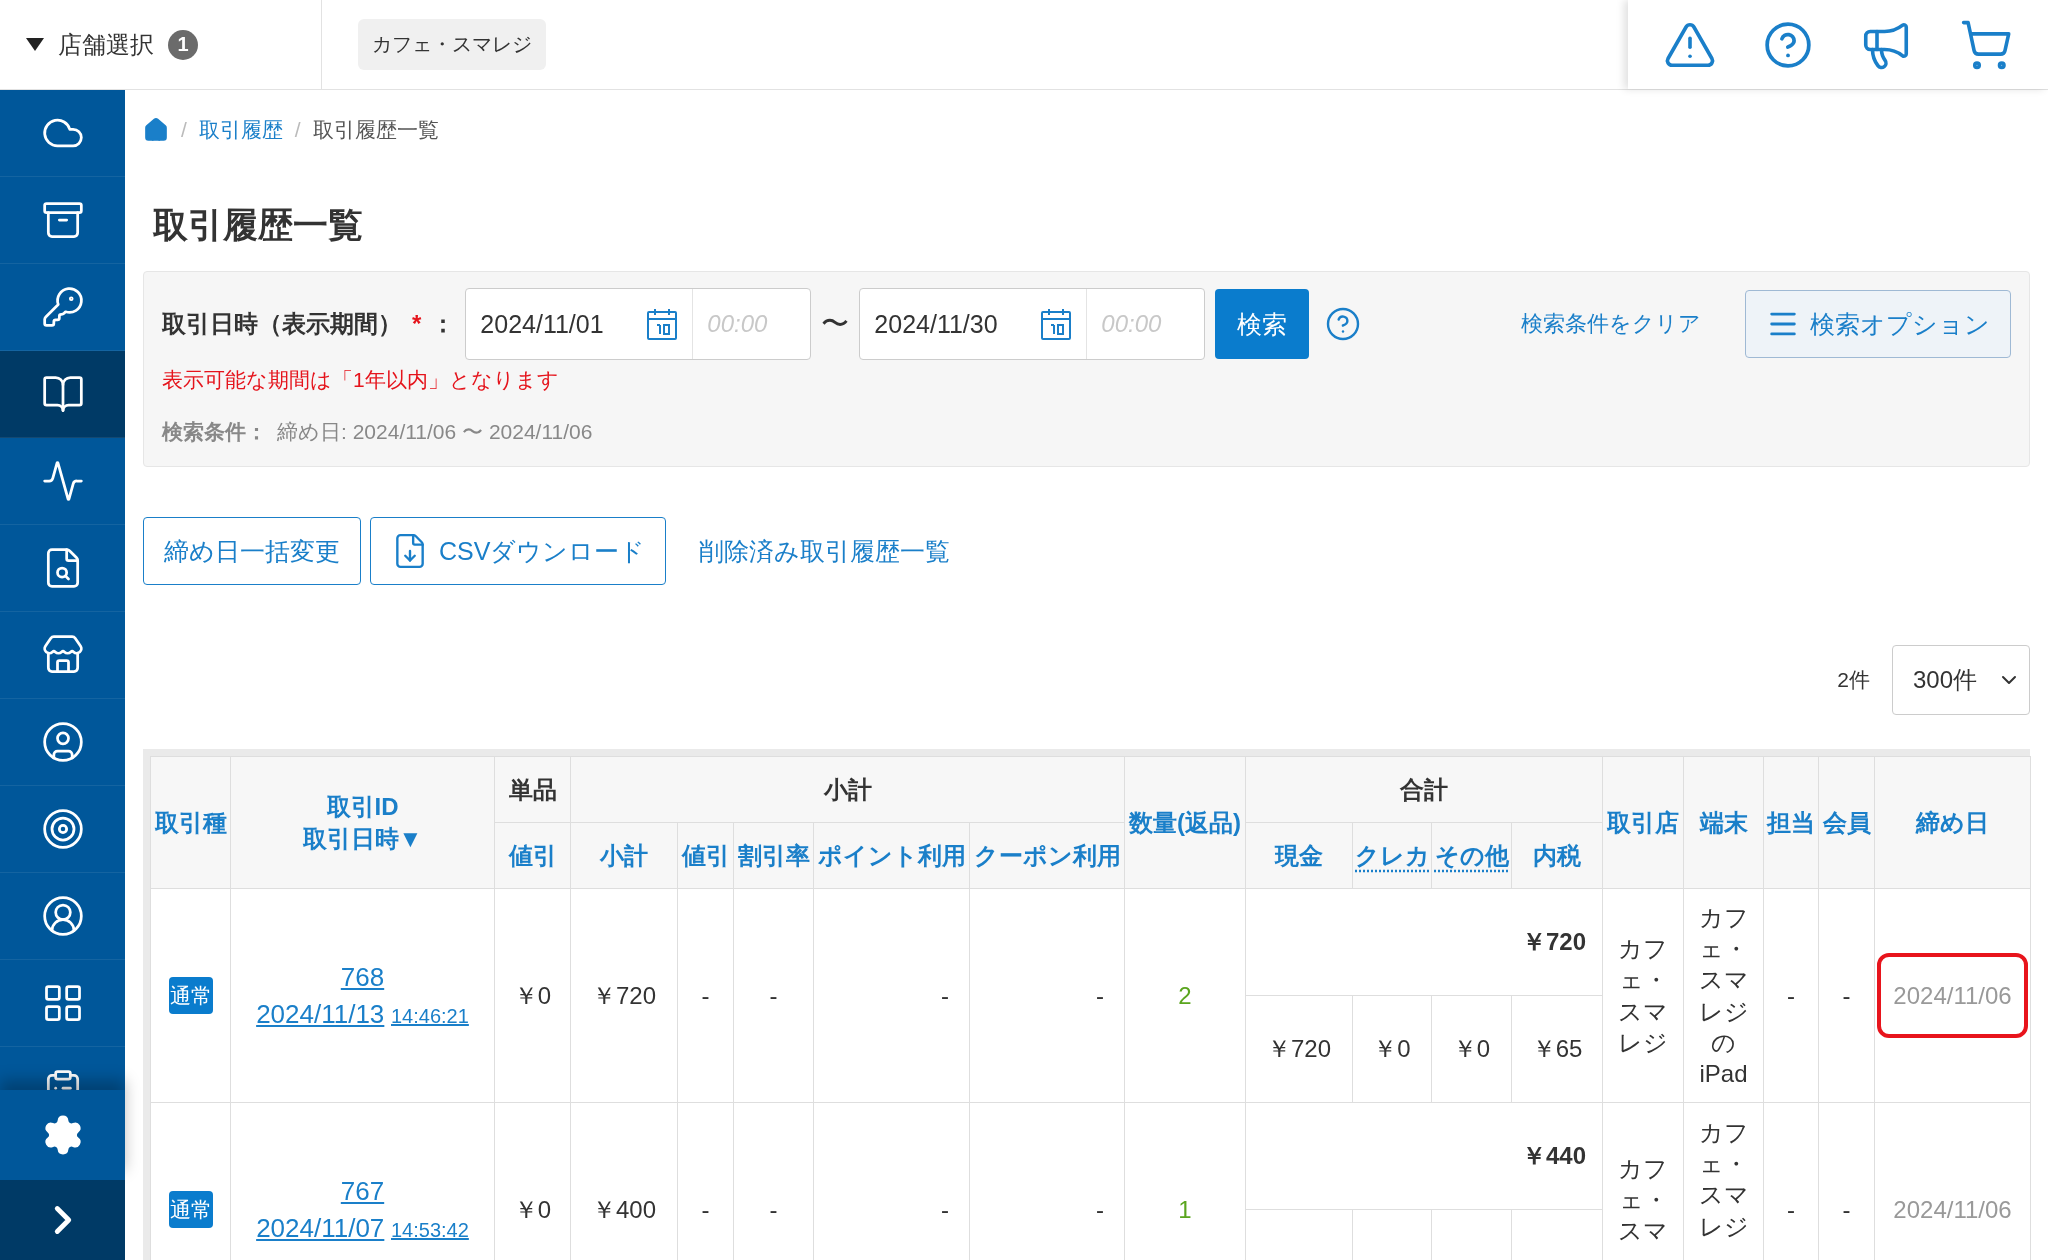 Image resolution: width=2048 pixels, height=1260 pixels. I want to click on column-group-header: 単品, so click(532, 789).